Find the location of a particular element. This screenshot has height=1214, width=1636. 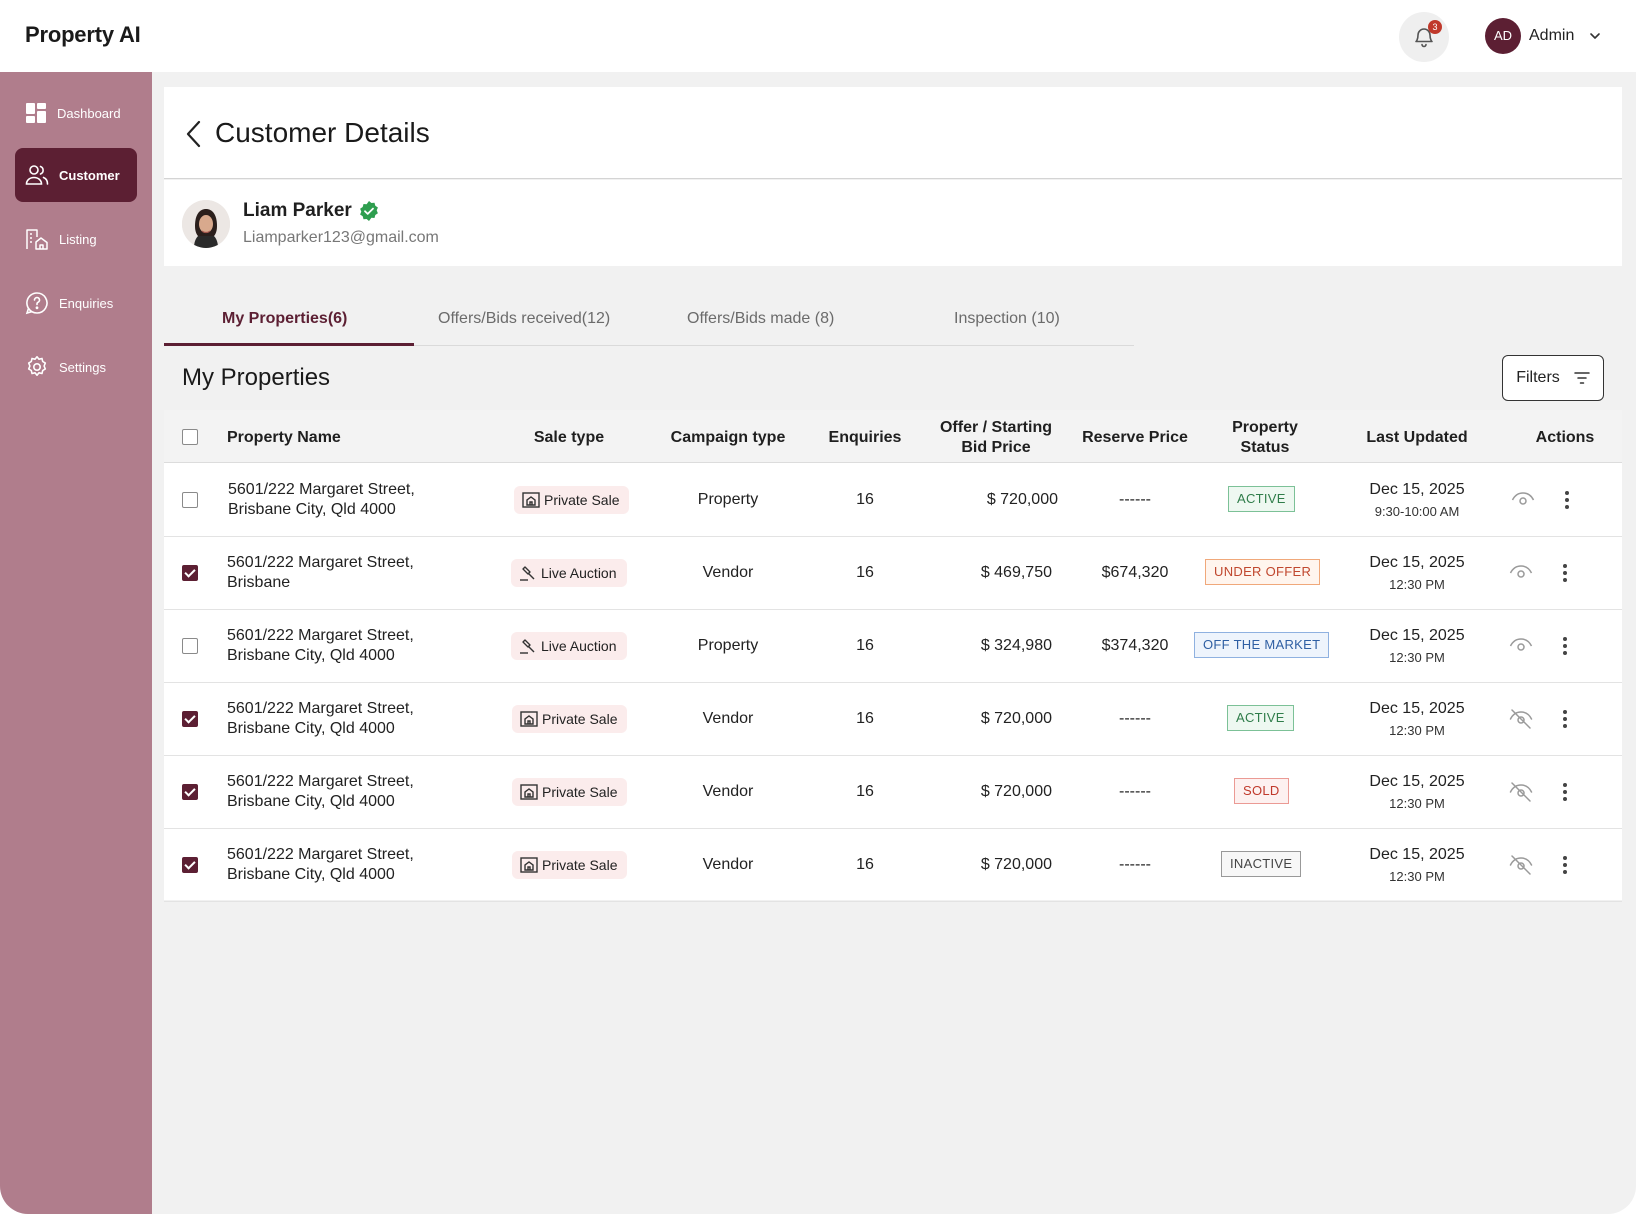

gear-icon is located at coordinates (37, 366).